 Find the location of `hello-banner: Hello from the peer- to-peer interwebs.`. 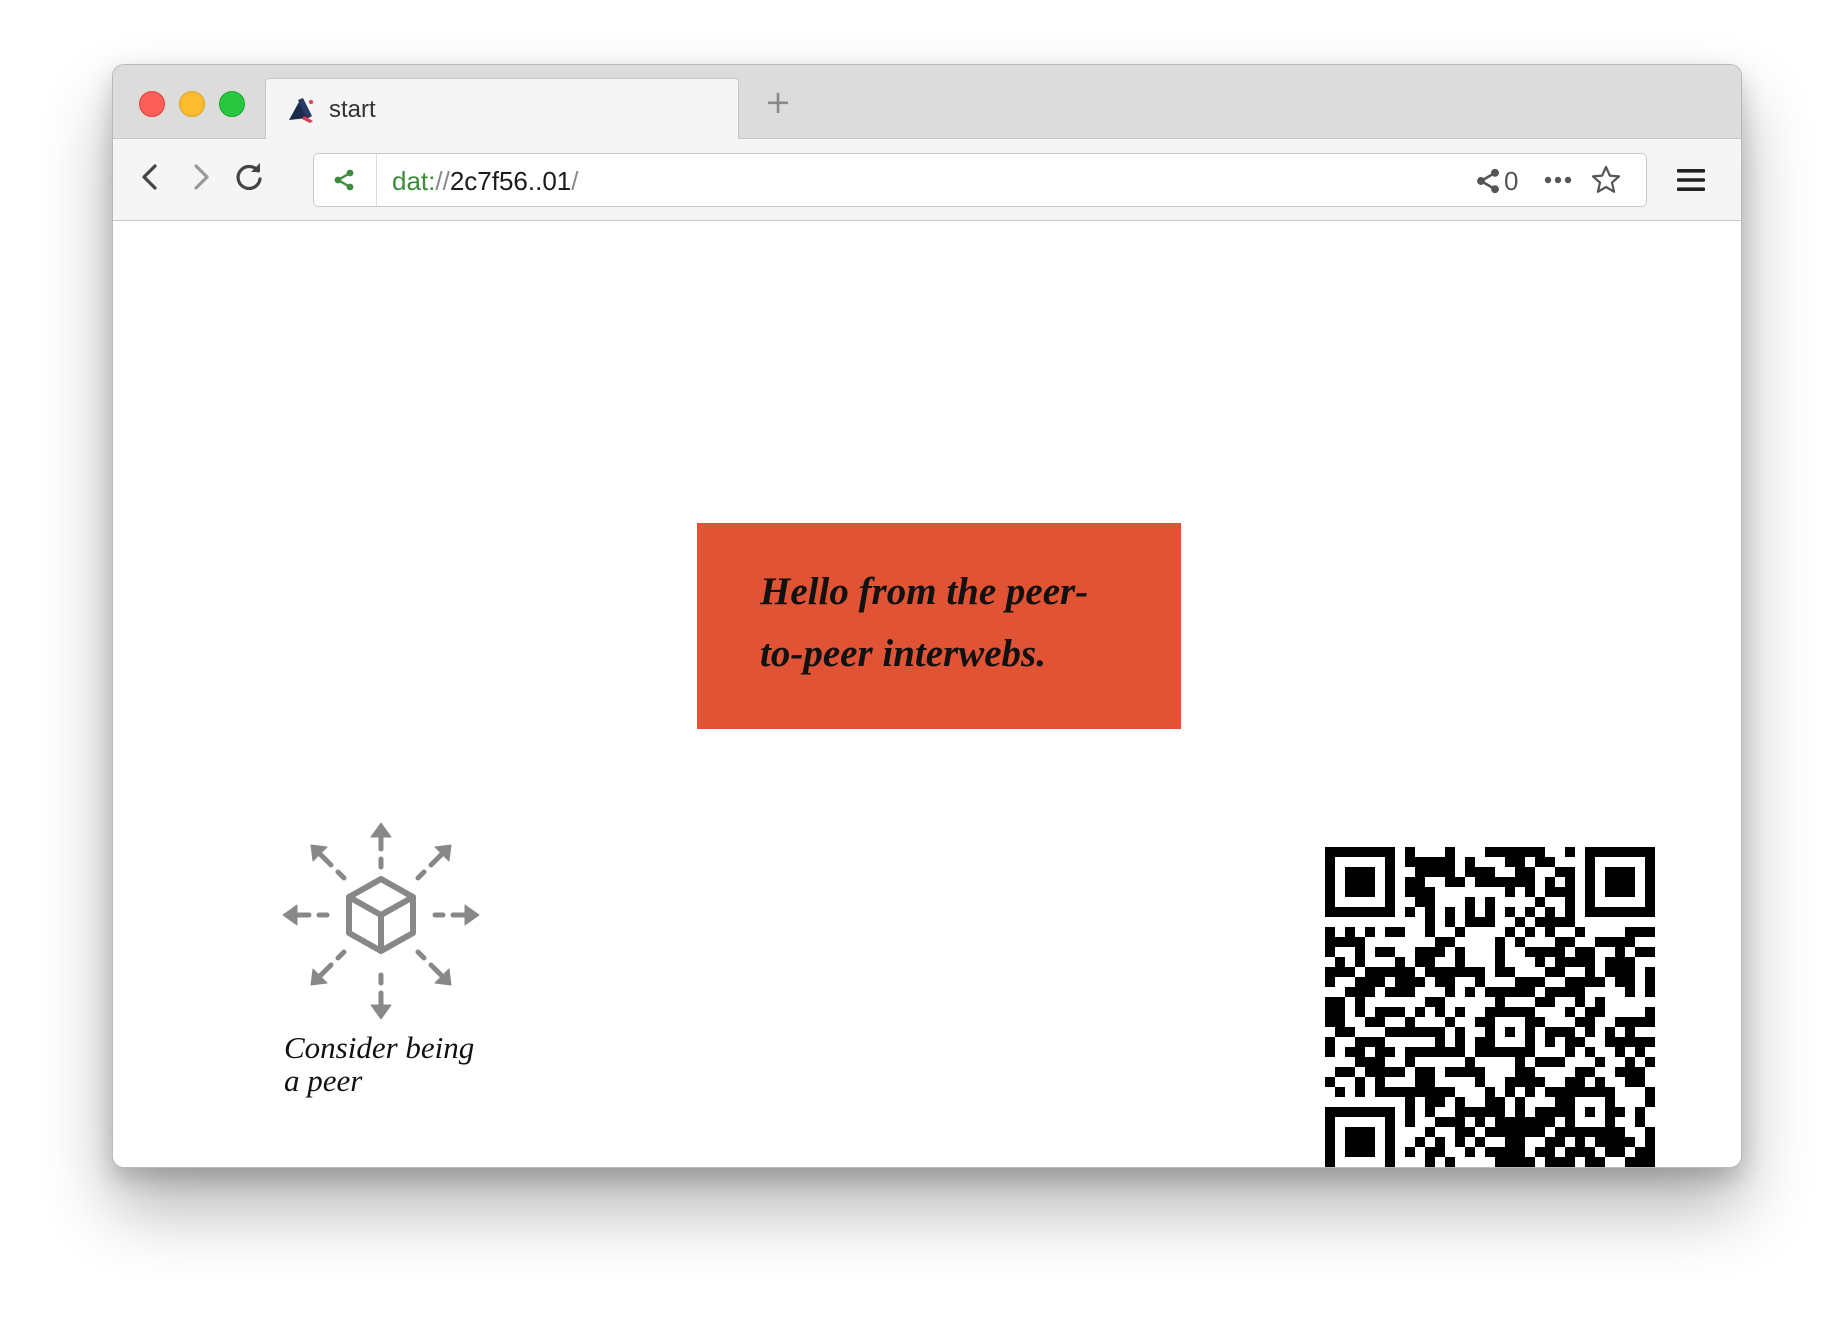

hello-banner: Hello from the peer- to-peer interwebs. is located at coordinates (939, 626).